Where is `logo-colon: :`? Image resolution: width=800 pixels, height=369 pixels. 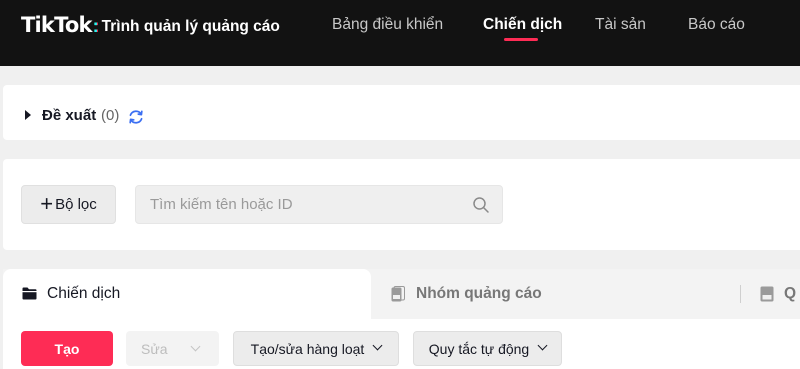 logo-colon: : is located at coordinates (95, 26).